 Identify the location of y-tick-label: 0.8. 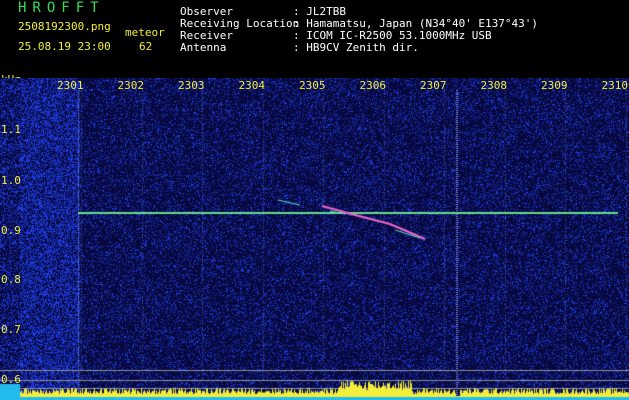
(11, 279).